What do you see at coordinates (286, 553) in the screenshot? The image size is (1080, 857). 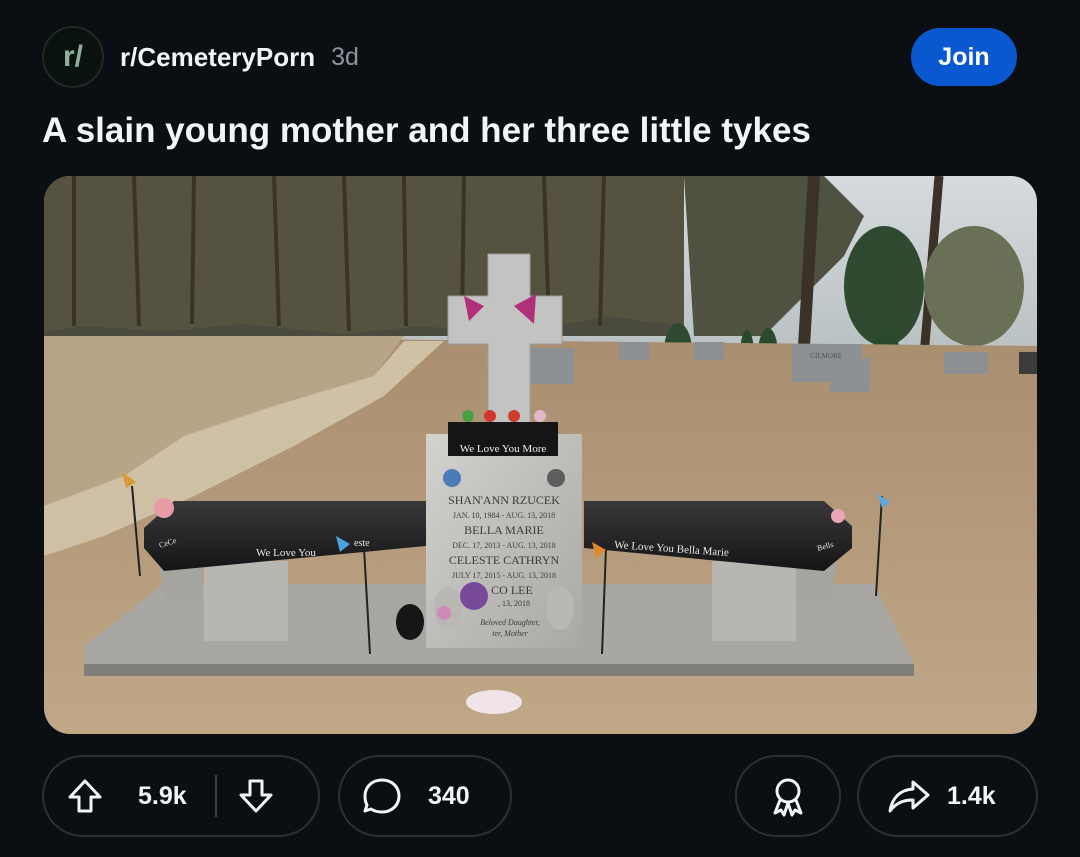 I see `bench-left-text: We Love You` at bounding box center [286, 553].